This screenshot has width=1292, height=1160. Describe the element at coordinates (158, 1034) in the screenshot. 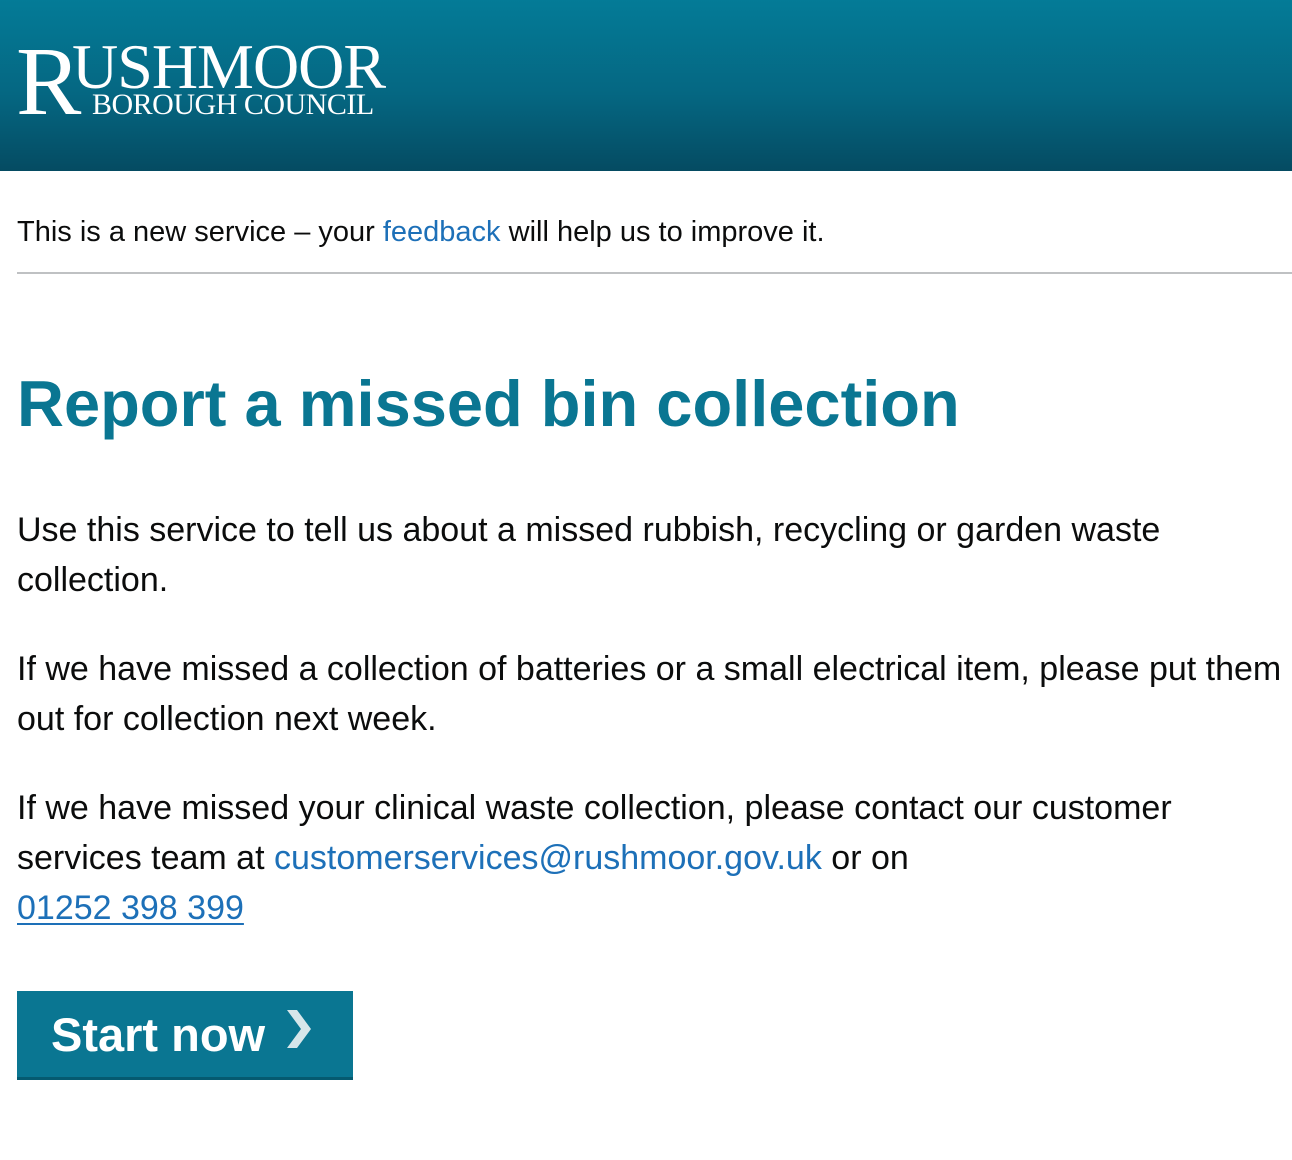

I see `start-now-label: Start now` at that location.